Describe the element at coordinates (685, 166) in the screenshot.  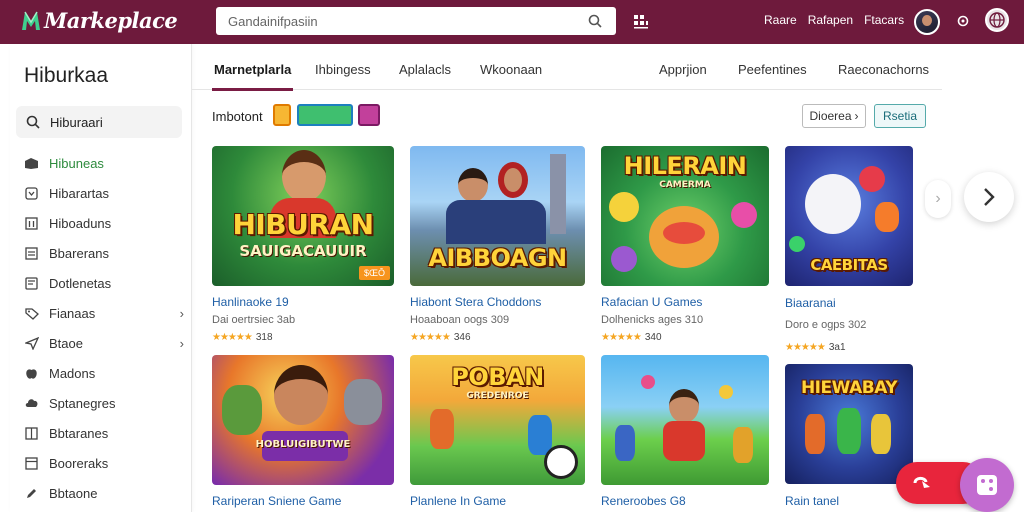
I see `thumbnail-title: HILERAIN` at that location.